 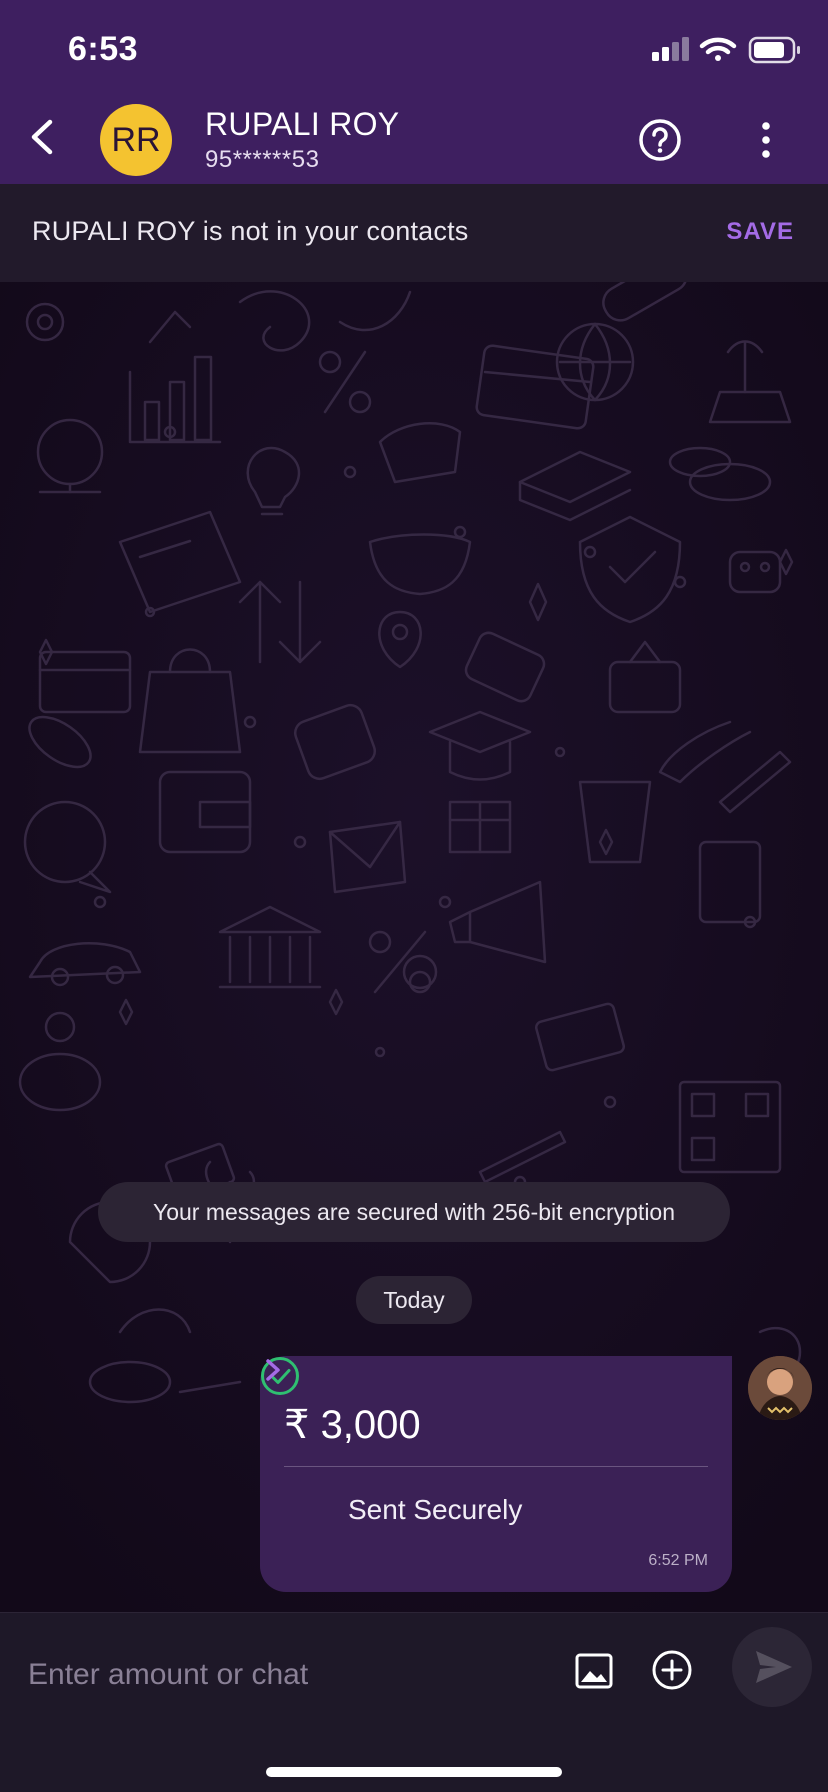 I want to click on help-icon, so click(x=660, y=140).